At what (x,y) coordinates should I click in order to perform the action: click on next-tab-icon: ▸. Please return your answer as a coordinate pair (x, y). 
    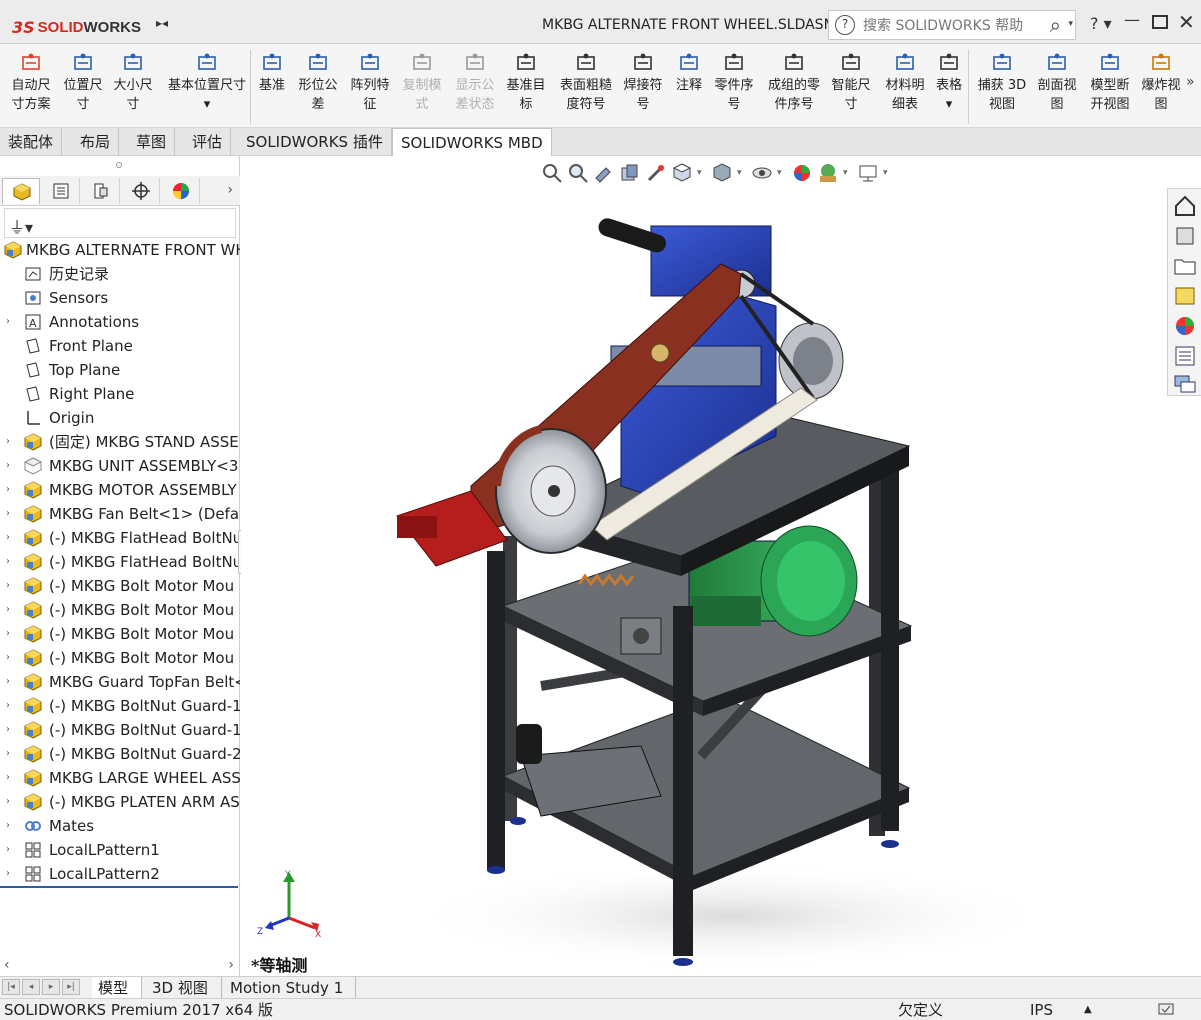
    Looking at the image, I should click on (51, 987).